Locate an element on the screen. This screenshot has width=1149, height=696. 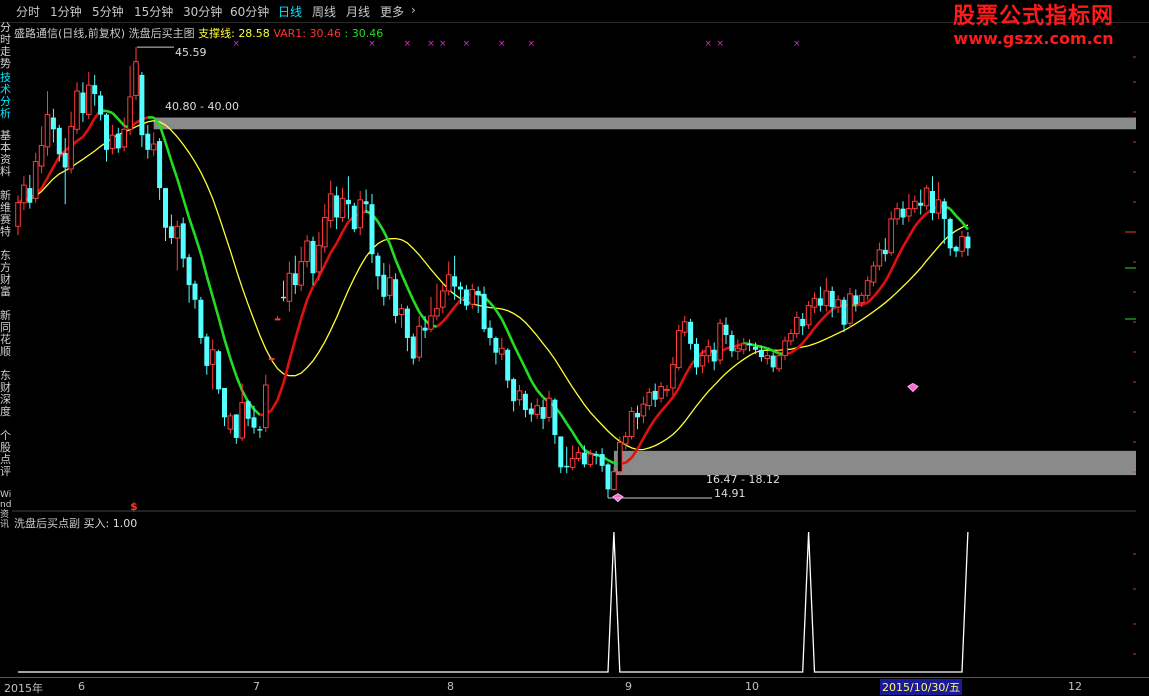
tab-60min: 60分钟 is located at coordinates (249, 11).